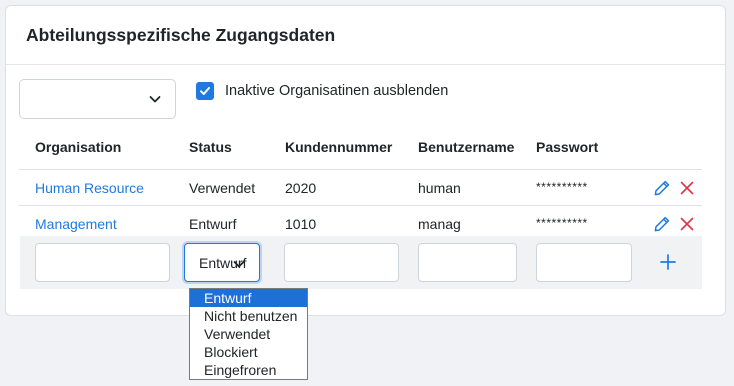 The image size is (734, 386). I want to click on hide-inactive-checkbox, so click(205, 91).